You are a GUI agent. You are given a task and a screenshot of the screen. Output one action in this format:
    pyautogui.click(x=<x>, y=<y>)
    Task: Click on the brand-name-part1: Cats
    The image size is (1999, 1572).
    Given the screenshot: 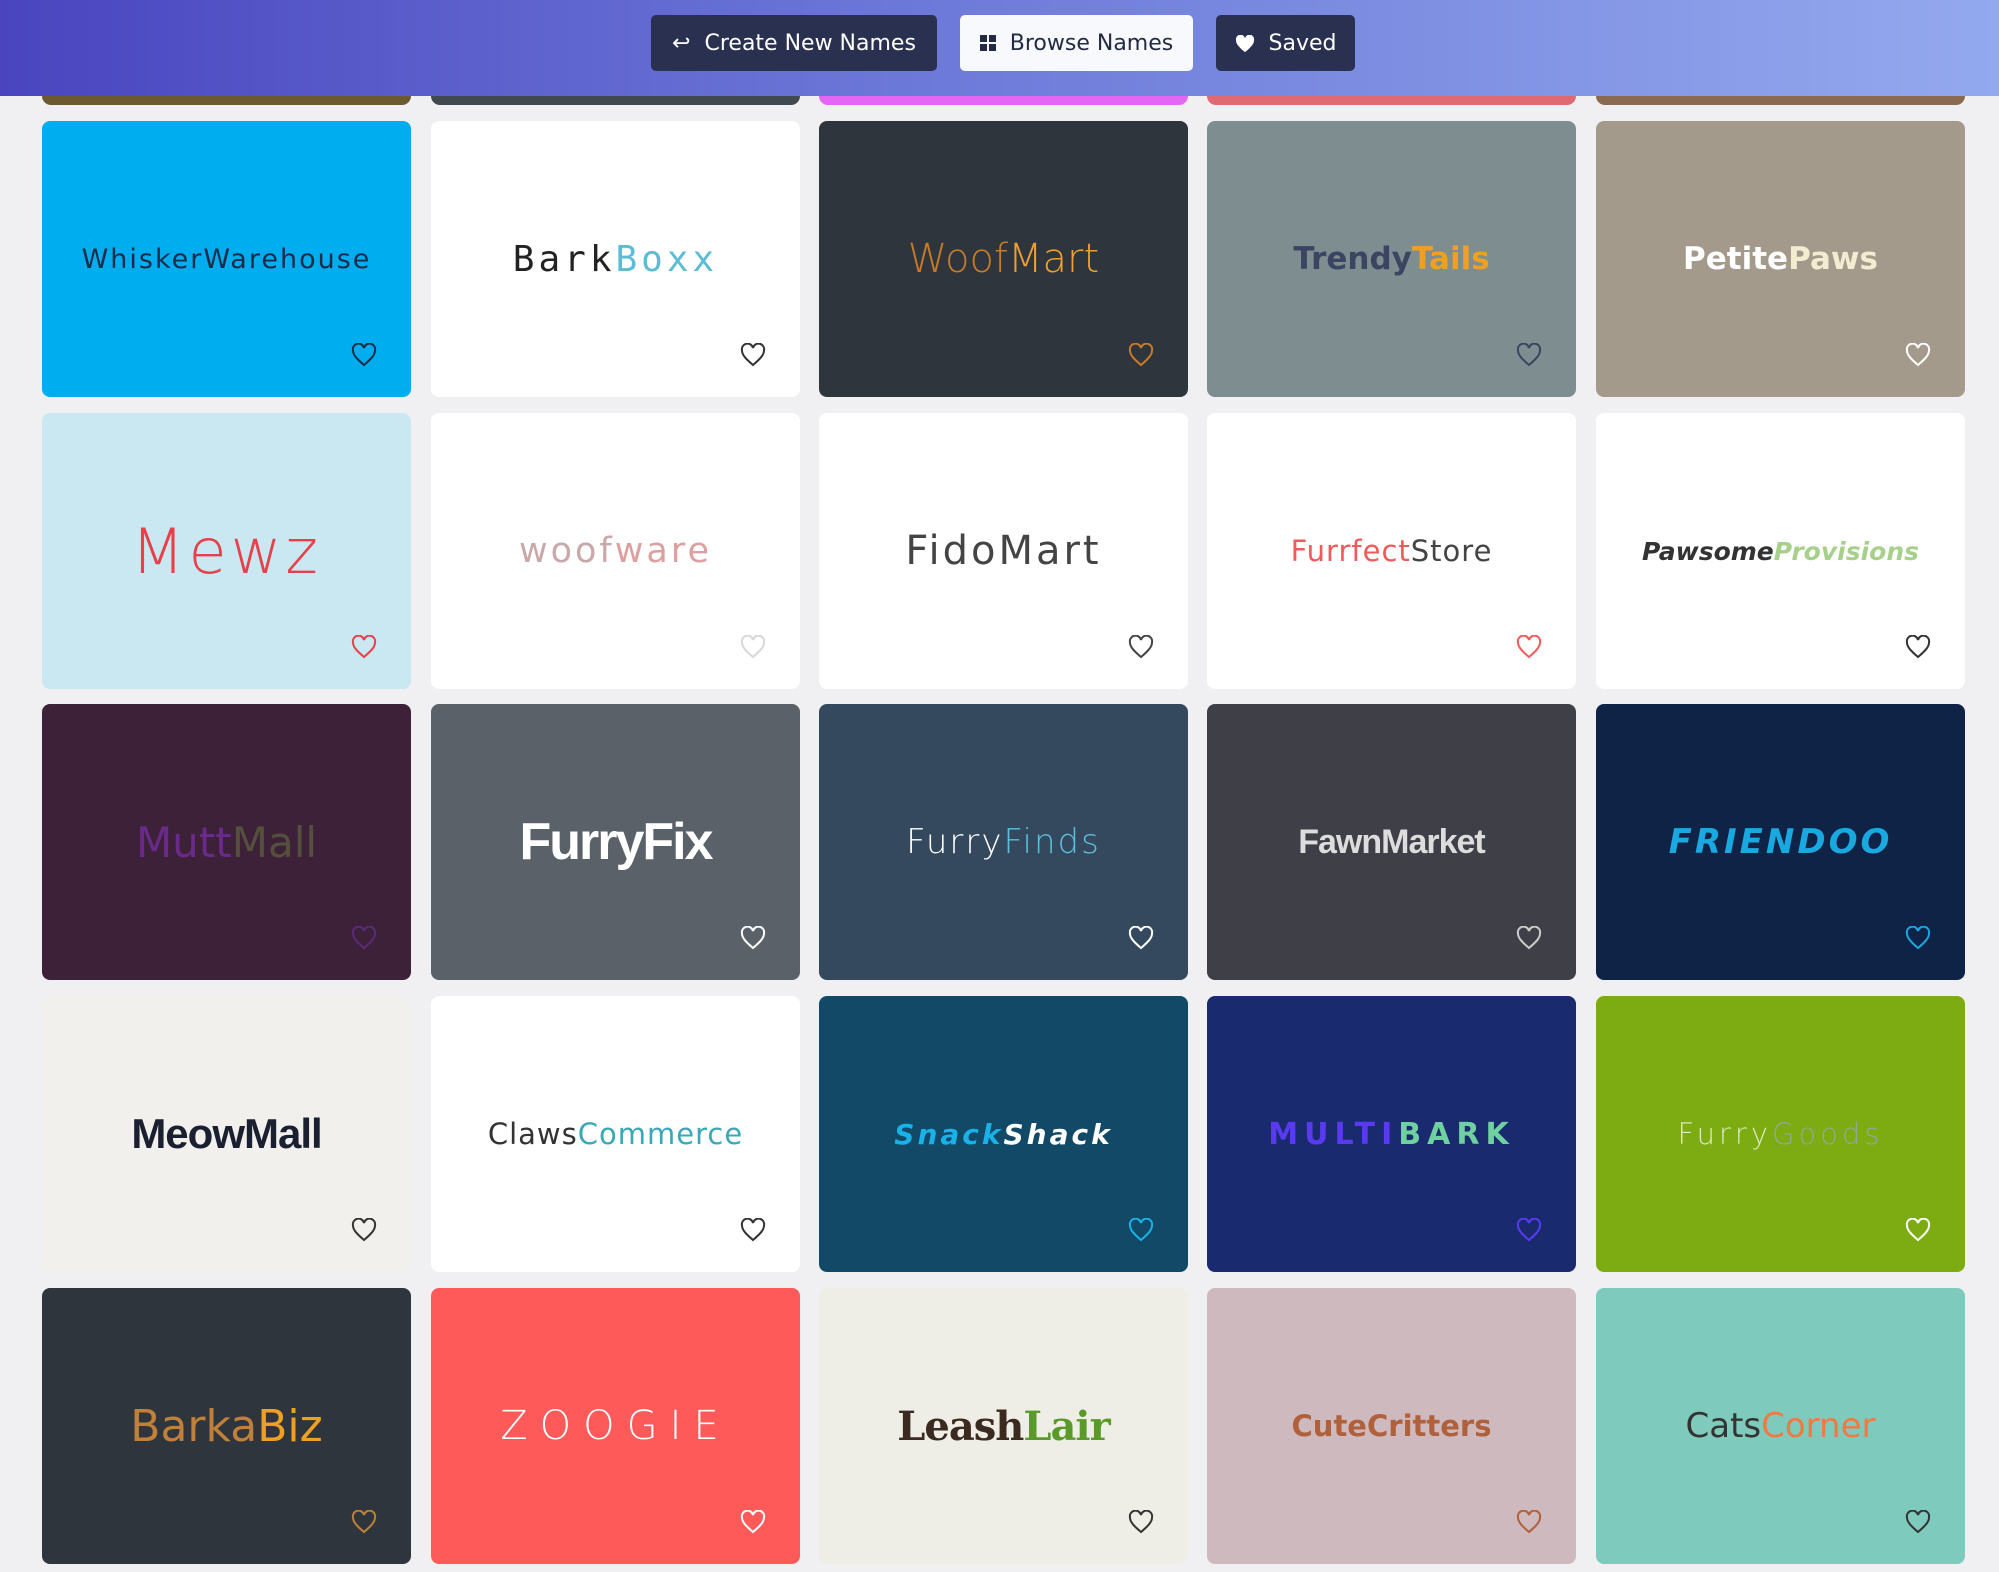 What is the action you would take?
    pyautogui.click(x=1723, y=1426)
    